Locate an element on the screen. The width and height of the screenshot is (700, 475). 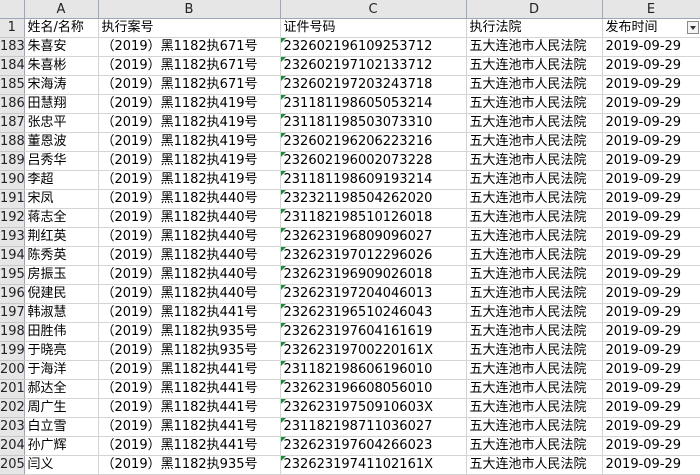
column-header-b: B is located at coordinates (189, 9).